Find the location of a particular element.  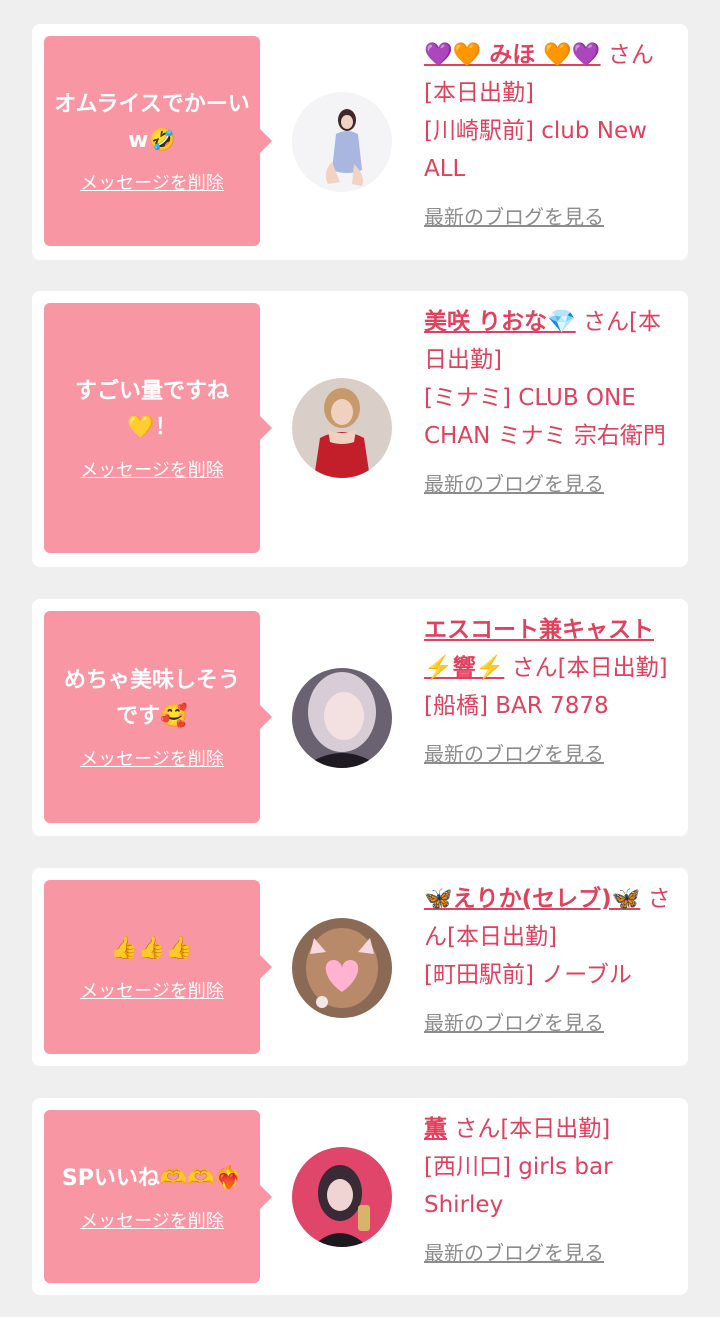

message-bubble: めちゃ美味しそうです🥰 メッセージを削除 is located at coordinates (158, 717).